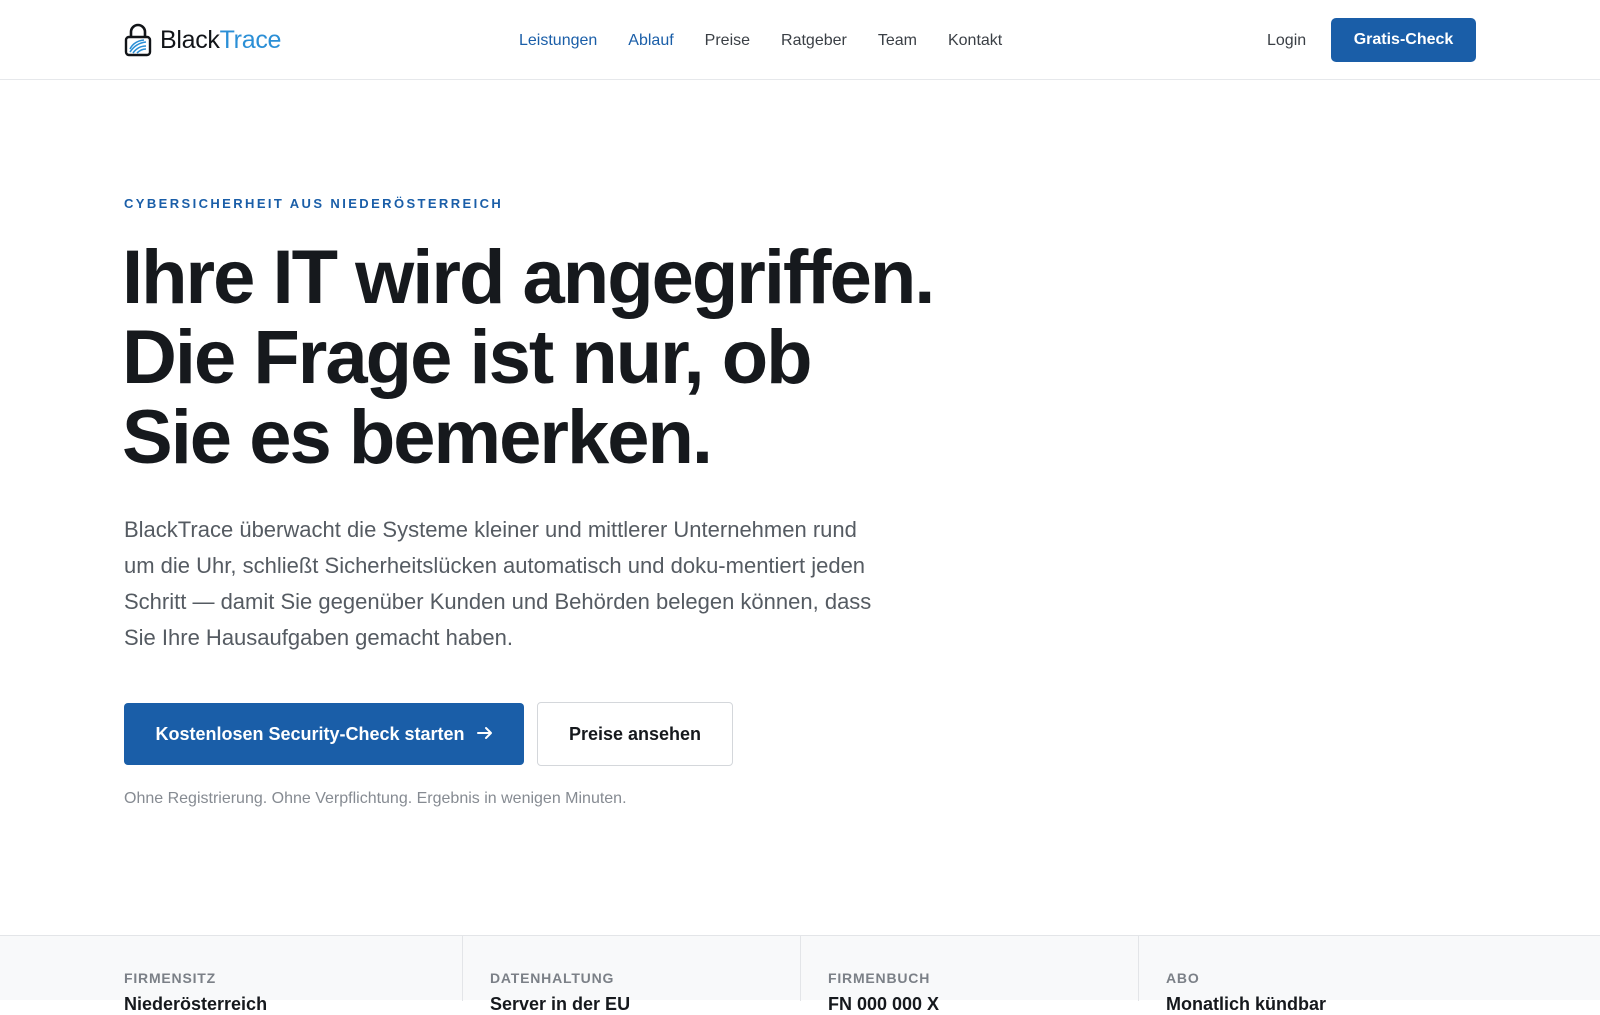  Describe the element at coordinates (417, 437) in the screenshot. I see `headline-line: Sie es bemerken.` at that location.